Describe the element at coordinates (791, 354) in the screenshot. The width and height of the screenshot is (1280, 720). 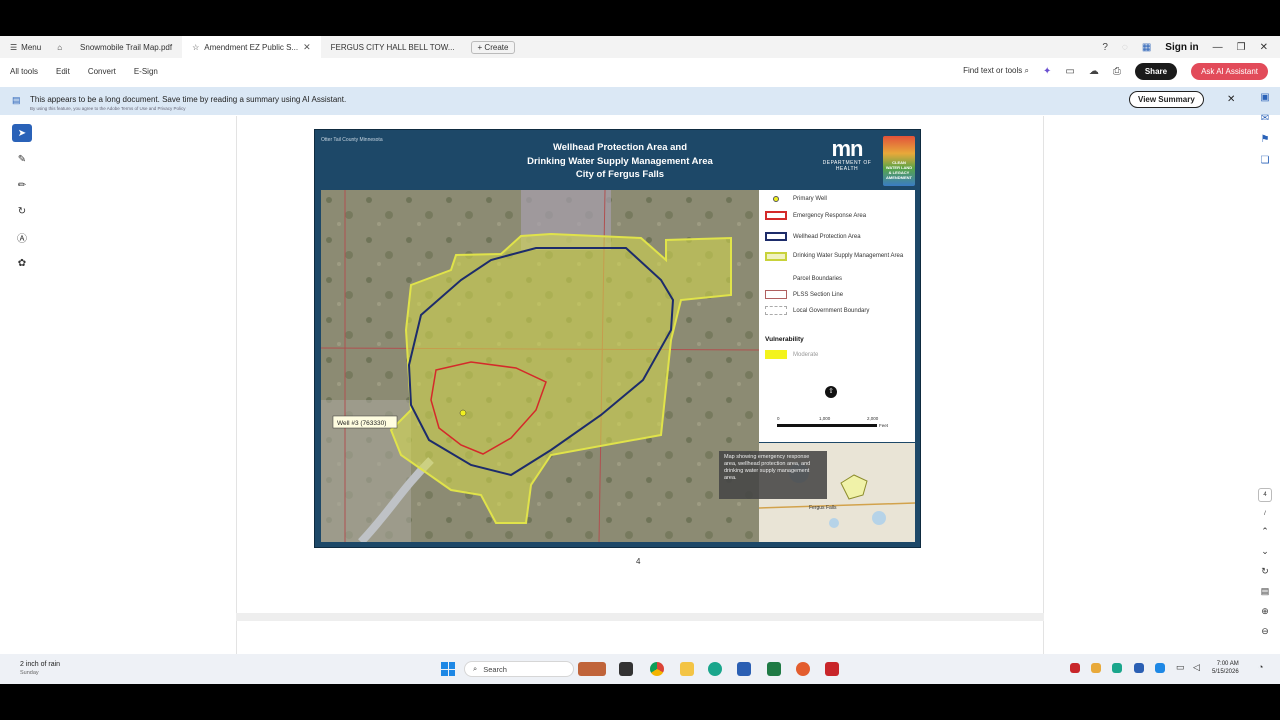
I see `vulnerability-item: Moderate` at that location.